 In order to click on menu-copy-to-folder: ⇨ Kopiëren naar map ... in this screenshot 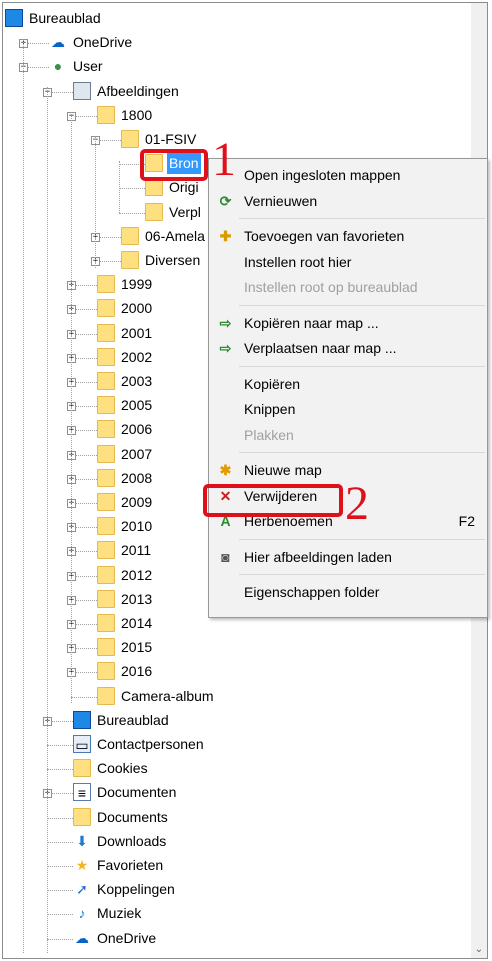, I will do `click(348, 323)`.